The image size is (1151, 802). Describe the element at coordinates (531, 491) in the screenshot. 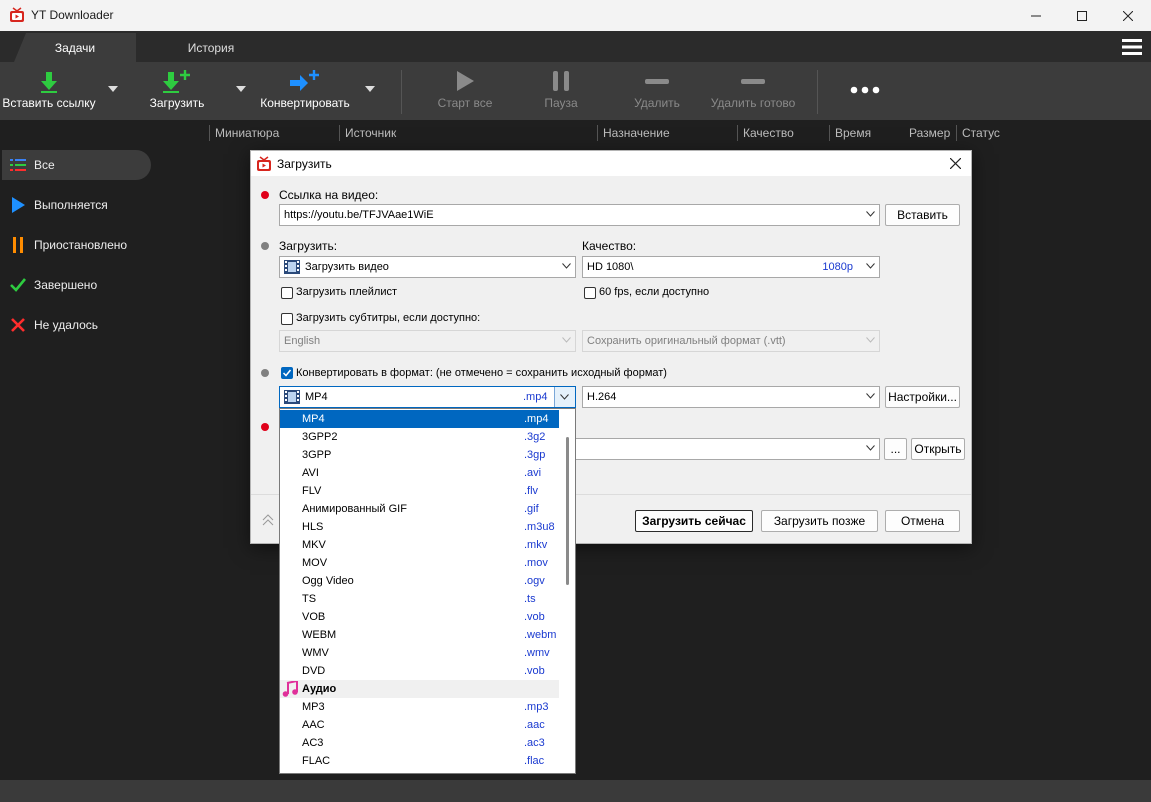

I see `option-extension: .flv` at that location.